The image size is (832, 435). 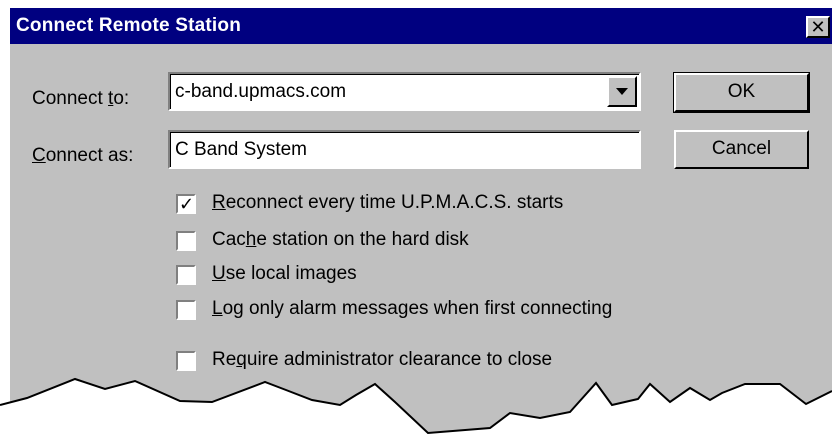 What do you see at coordinates (416, 406) in the screenshot?
I see `torn-edge-decoration` at bounding box center [416, 406].